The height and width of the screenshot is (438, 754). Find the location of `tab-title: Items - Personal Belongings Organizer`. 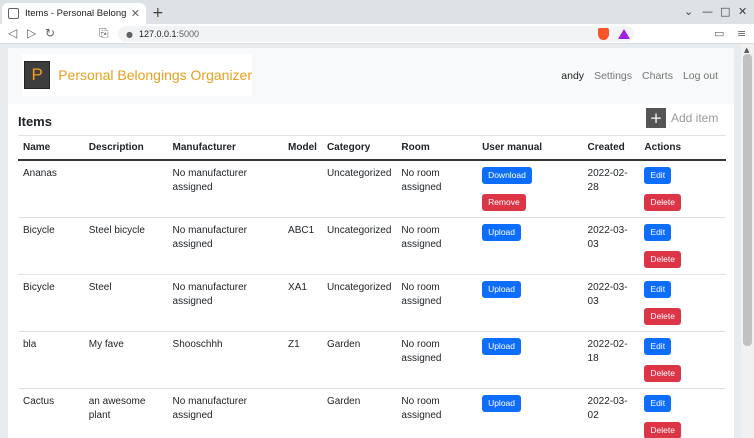

tab-title: Items - Personal Belongings Organizer is located at coordinates (76, 13).